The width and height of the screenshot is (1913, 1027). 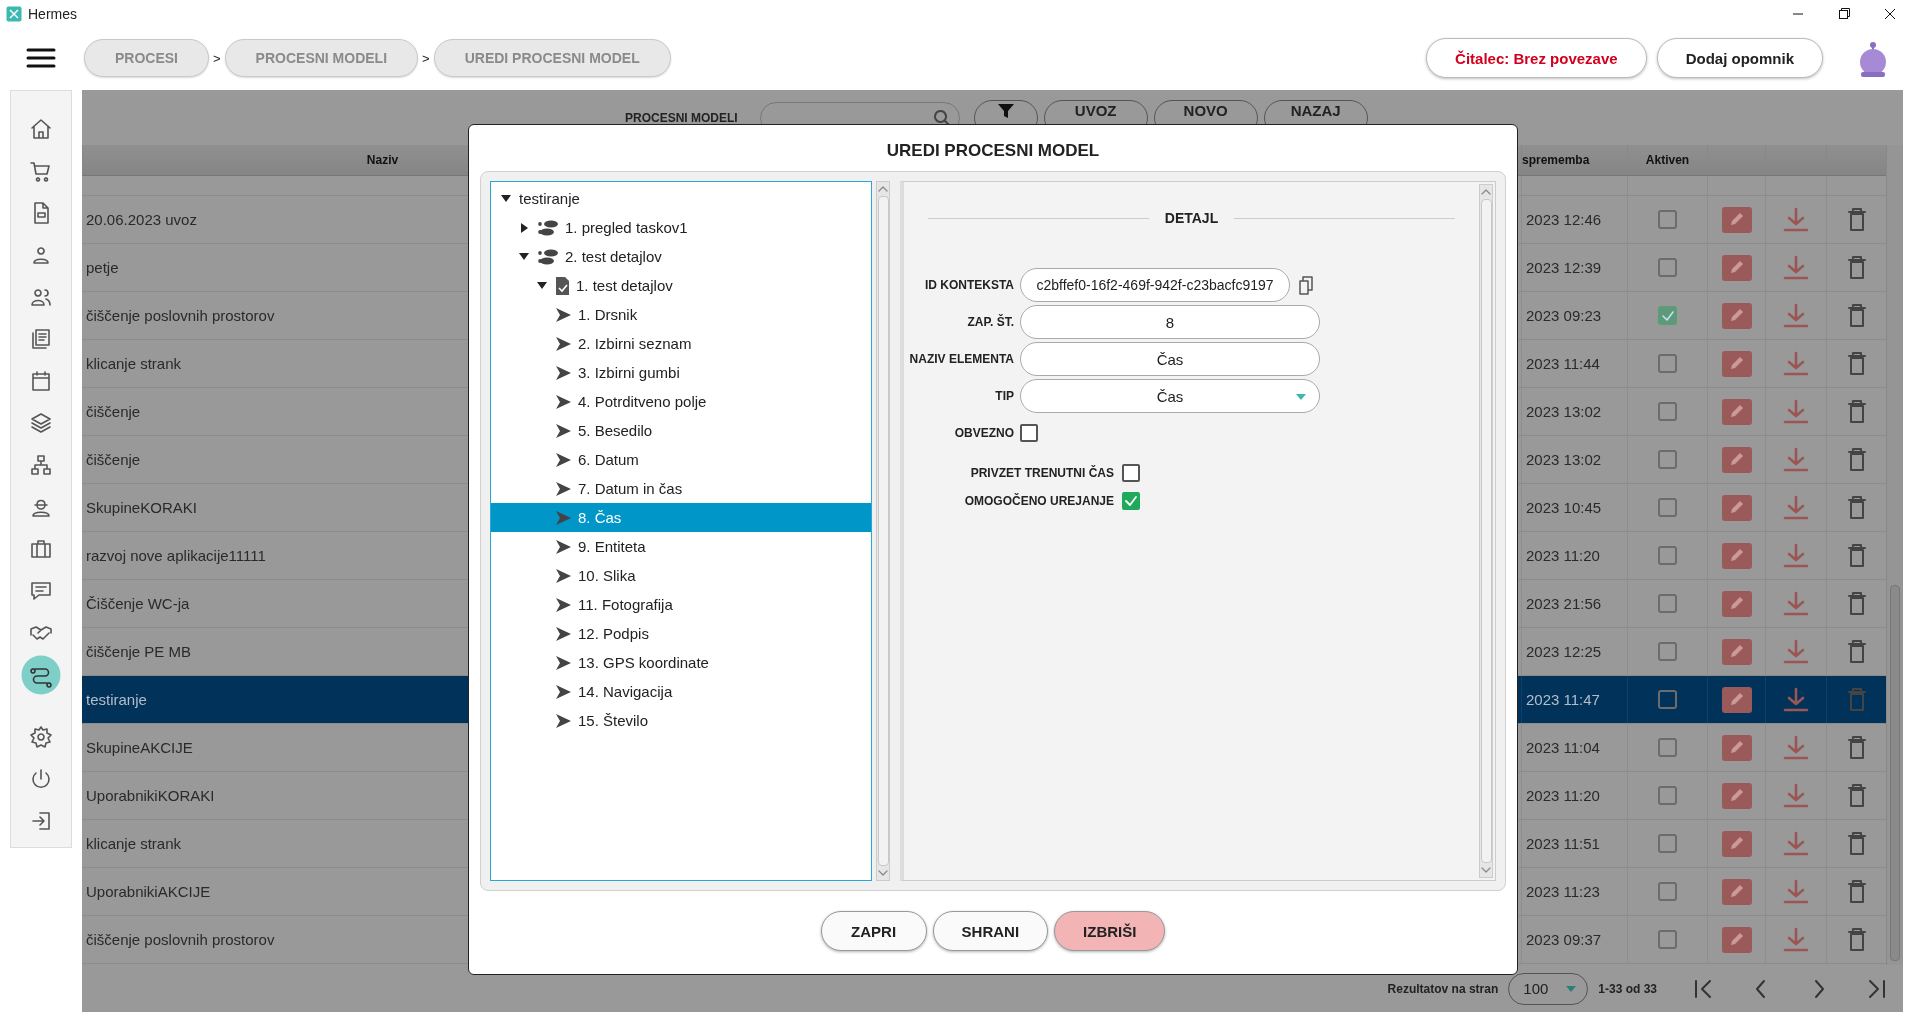 I want to click on tree-item: 6. Datum, so click(x=681, y=459).